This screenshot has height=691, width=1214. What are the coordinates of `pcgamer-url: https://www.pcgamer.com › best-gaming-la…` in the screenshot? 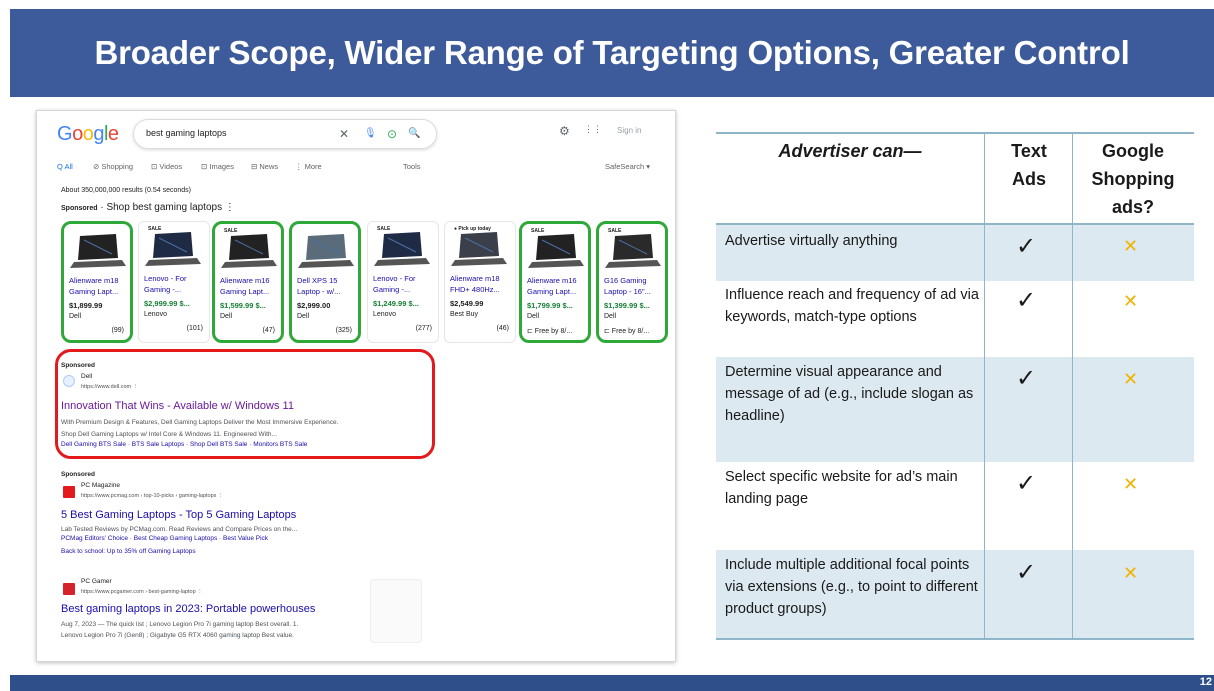 It's located at (142, 592).